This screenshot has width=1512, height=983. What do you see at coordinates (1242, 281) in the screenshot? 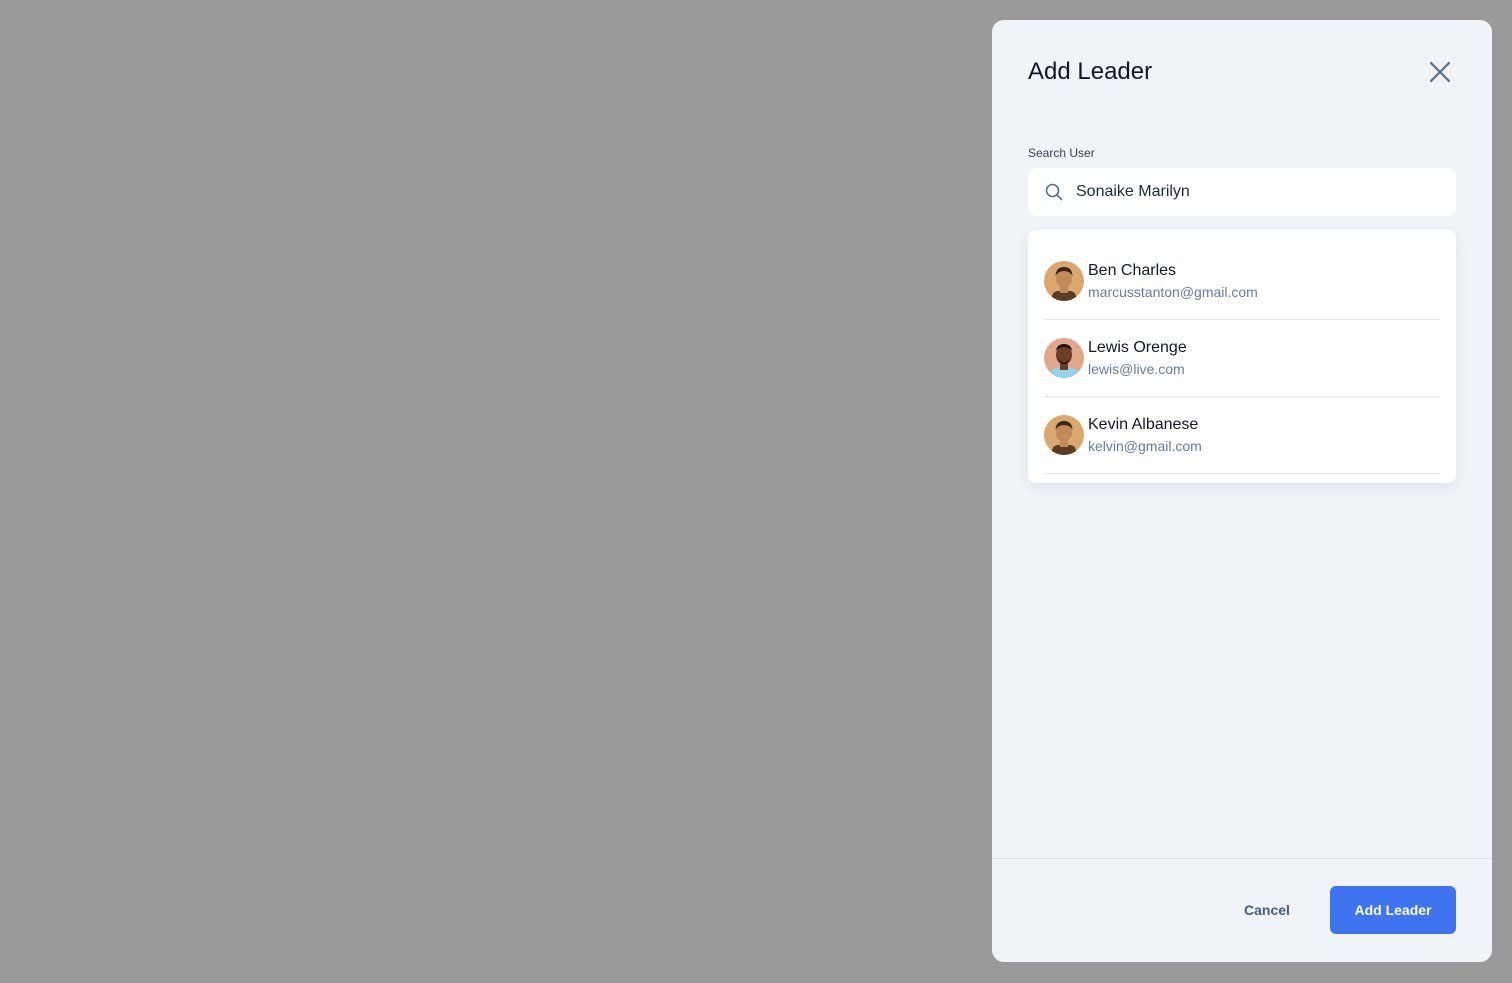
I see `result-item: Ben Charles marcusstanton@gmail.com` at bounding box center [1242, 281].